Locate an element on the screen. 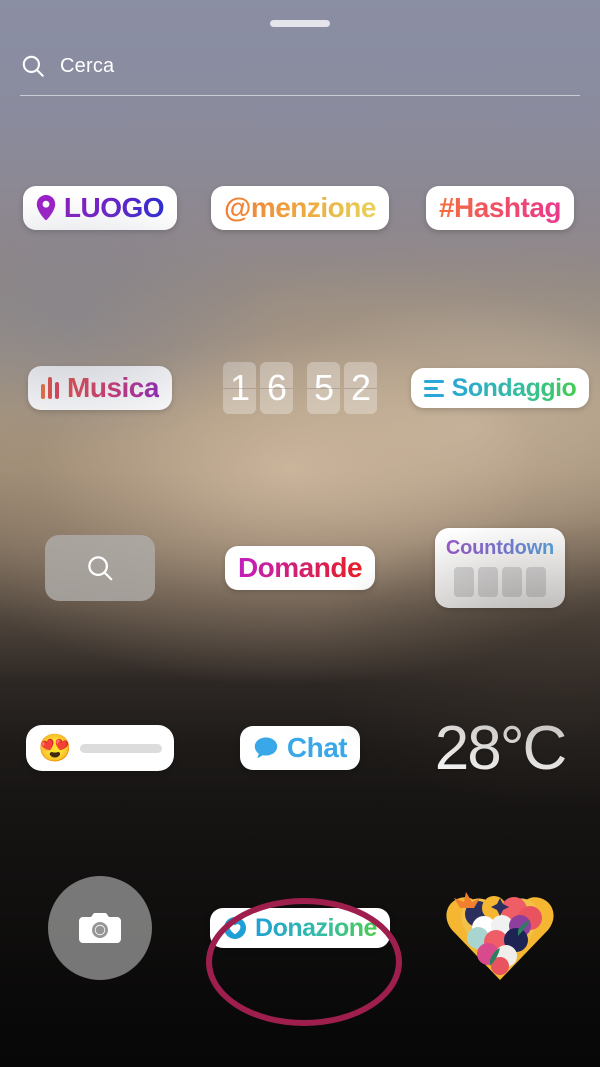 Image resolution: width=600 pixels, height=1067 pixels. sticker-cell-mention: @menzione is located at coordinates (300, 208).